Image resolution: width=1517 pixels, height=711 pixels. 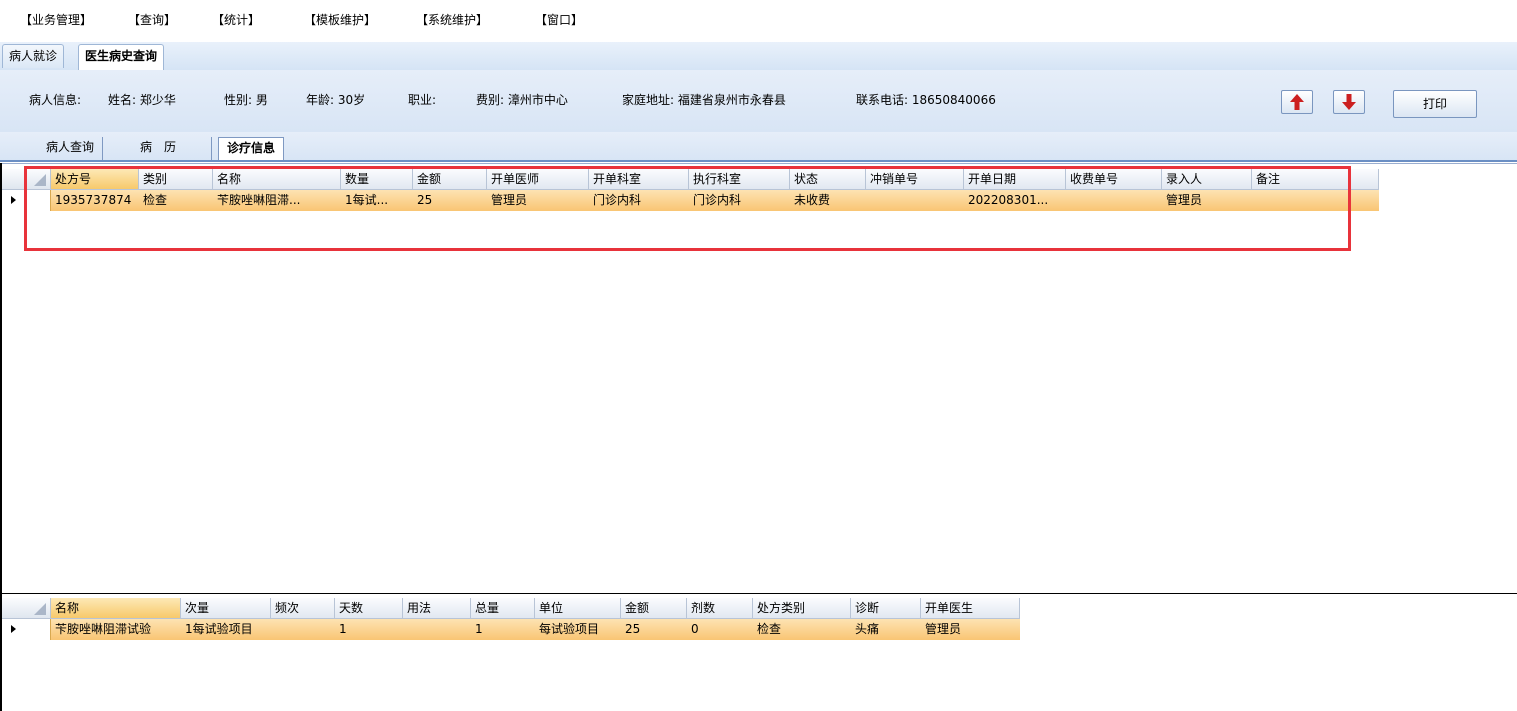 I want to click on table-row: 苄胺唑啉阻滞试验 1每试验项目 1 1 每试验项目 25 0 检查 头痛 管理员, so click(x=510, y=629).